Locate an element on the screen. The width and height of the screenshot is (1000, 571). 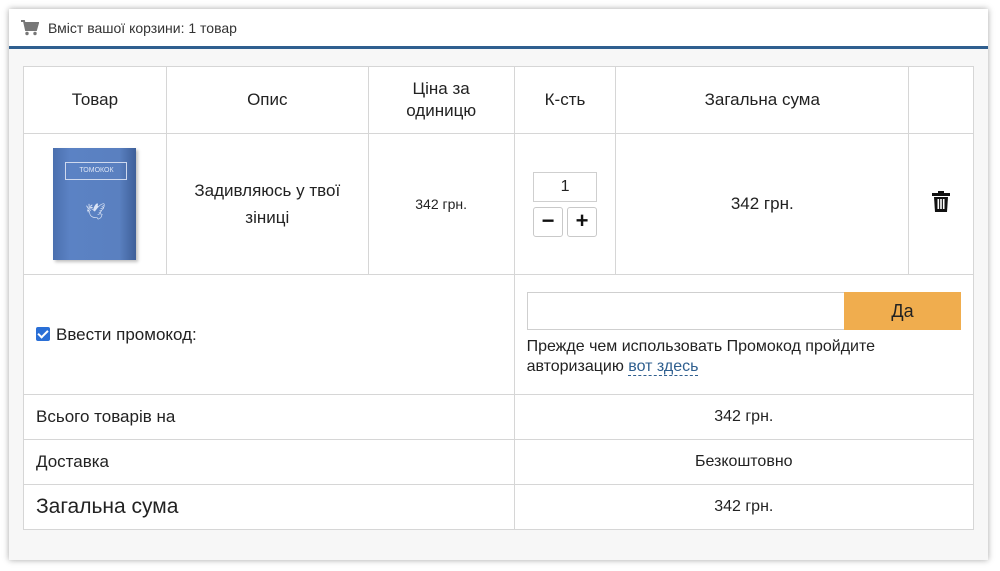
subtotal-value: 342 грн. is located at coordinates (744, 417).